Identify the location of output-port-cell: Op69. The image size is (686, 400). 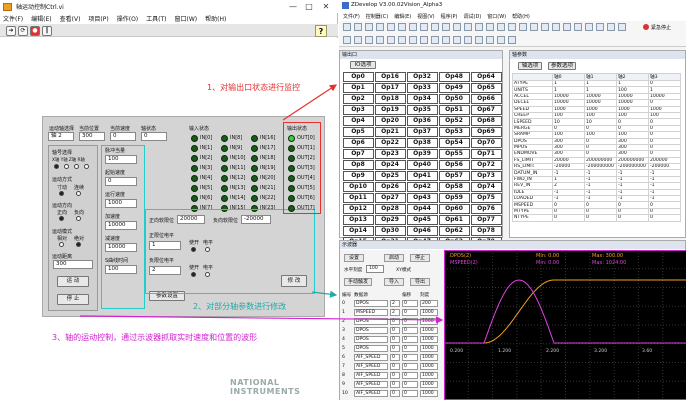
(486, 131).